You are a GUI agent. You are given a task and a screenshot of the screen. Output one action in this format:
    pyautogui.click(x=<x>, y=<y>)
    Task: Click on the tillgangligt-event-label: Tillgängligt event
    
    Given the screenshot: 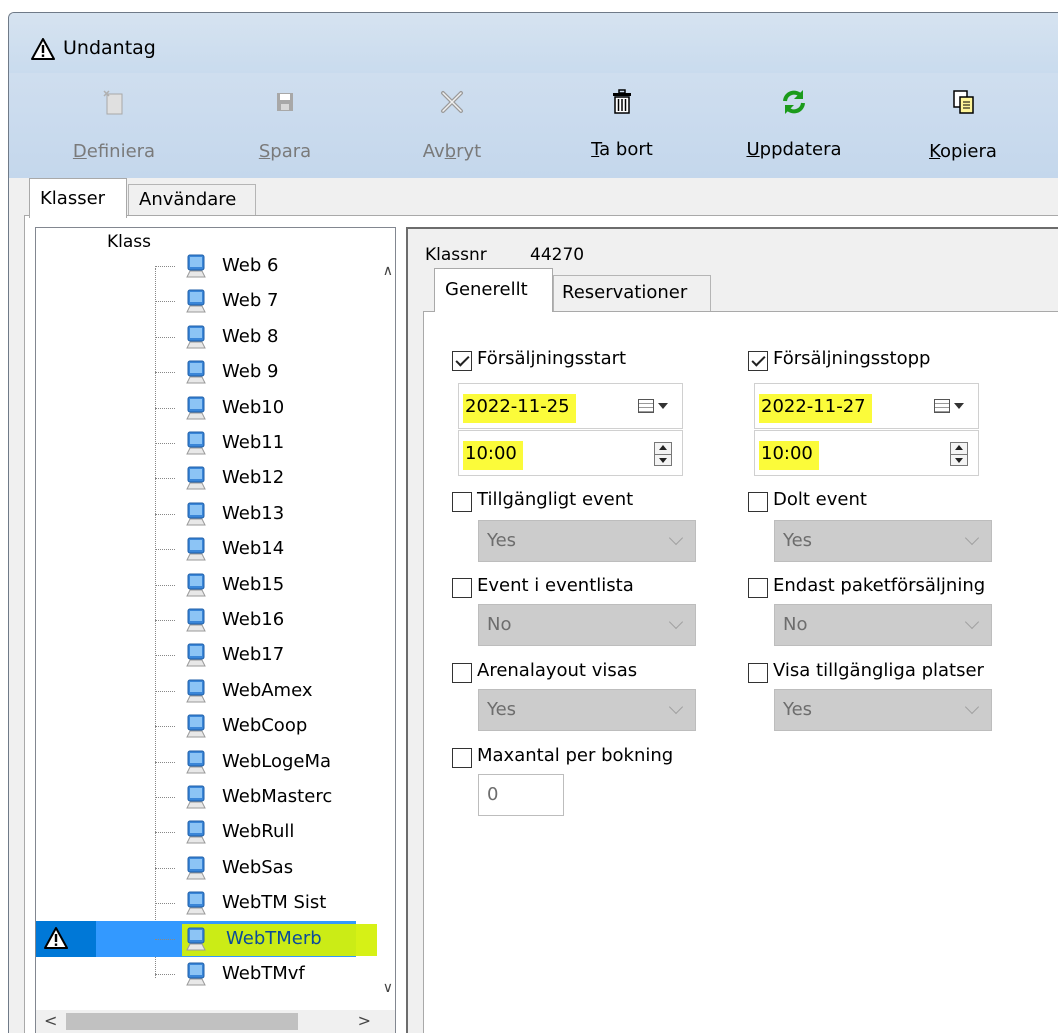 What is the action you would take?
    pyautogui.click(x=555, y=499)
    